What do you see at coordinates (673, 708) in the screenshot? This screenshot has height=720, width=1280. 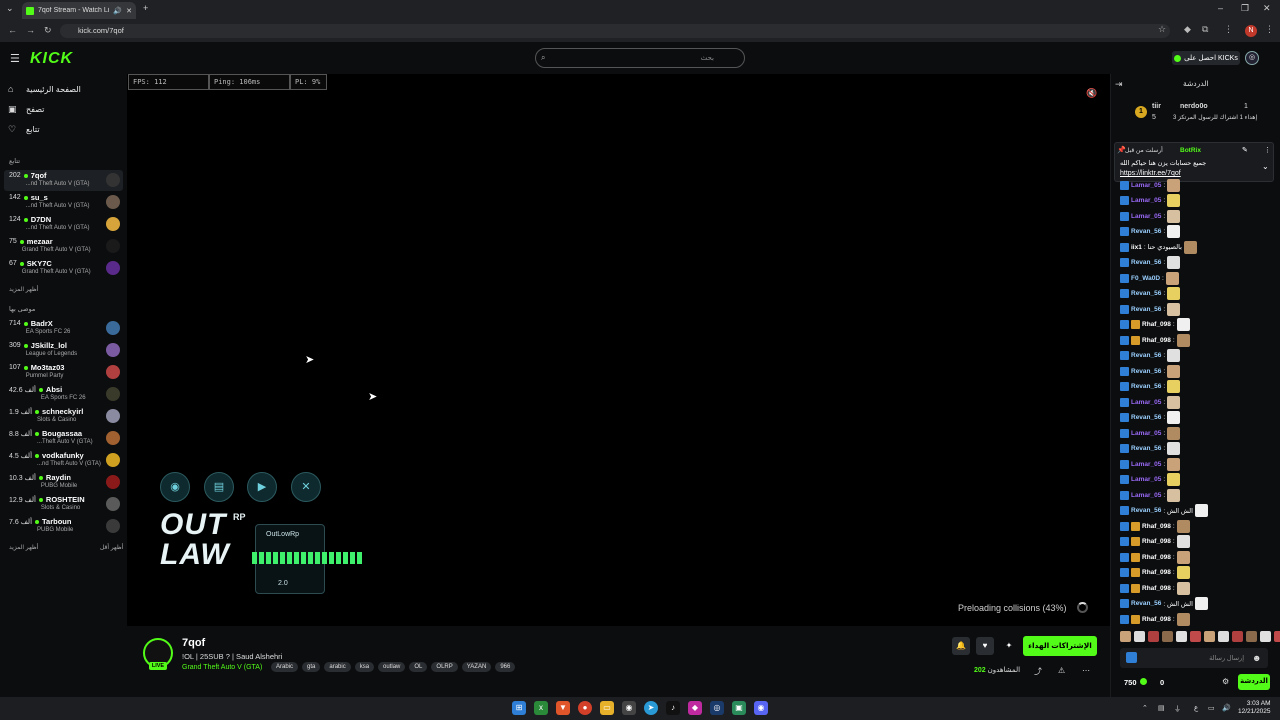 I see `tiktok-icon: ♪` at bounding box center [673, 708].